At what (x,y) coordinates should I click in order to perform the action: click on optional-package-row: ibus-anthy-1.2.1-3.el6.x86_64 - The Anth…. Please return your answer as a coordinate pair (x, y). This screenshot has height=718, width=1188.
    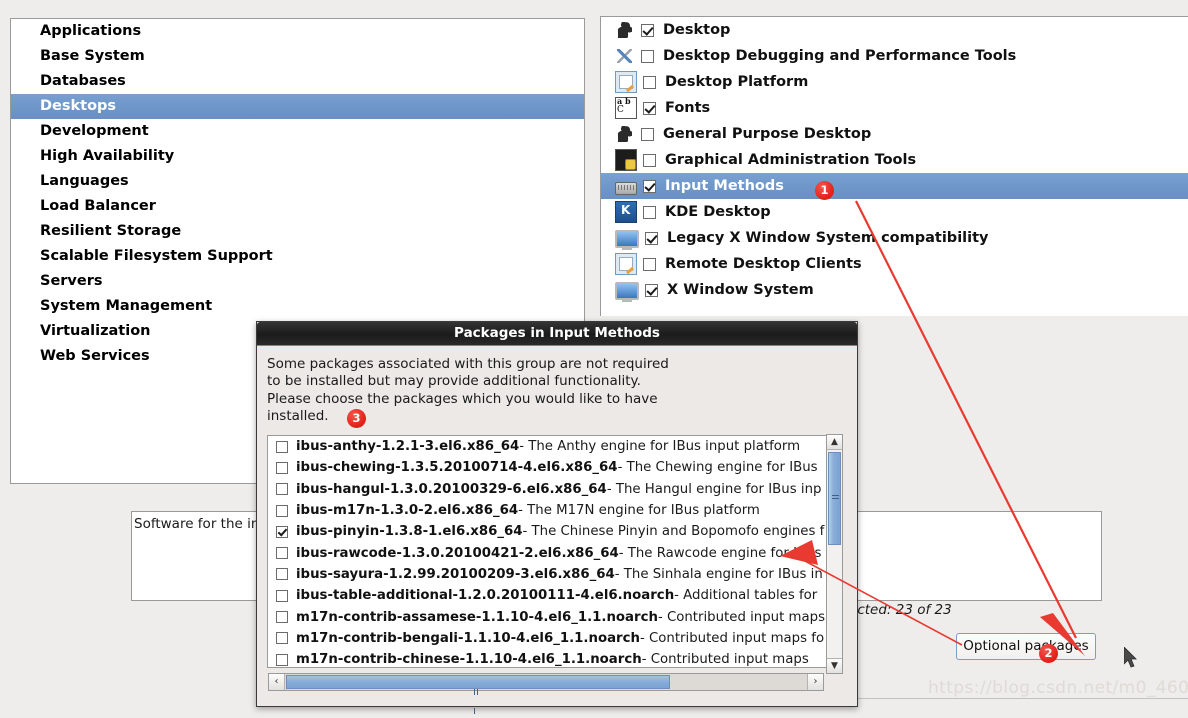
    Looking at the image, I should click on (552, 446).